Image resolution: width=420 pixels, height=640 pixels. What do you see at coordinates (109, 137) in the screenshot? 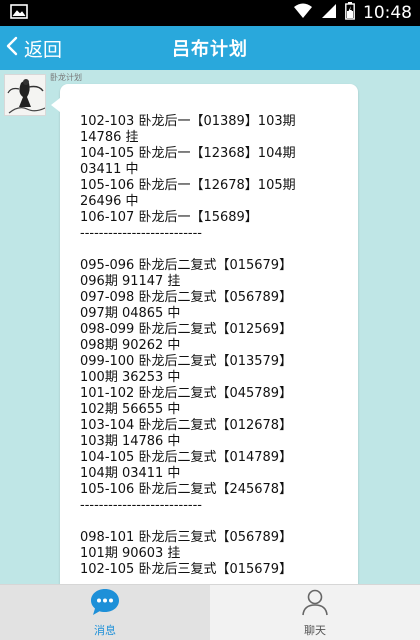
I see `message-line: 14786 挂` at bounding box center [109, 137].